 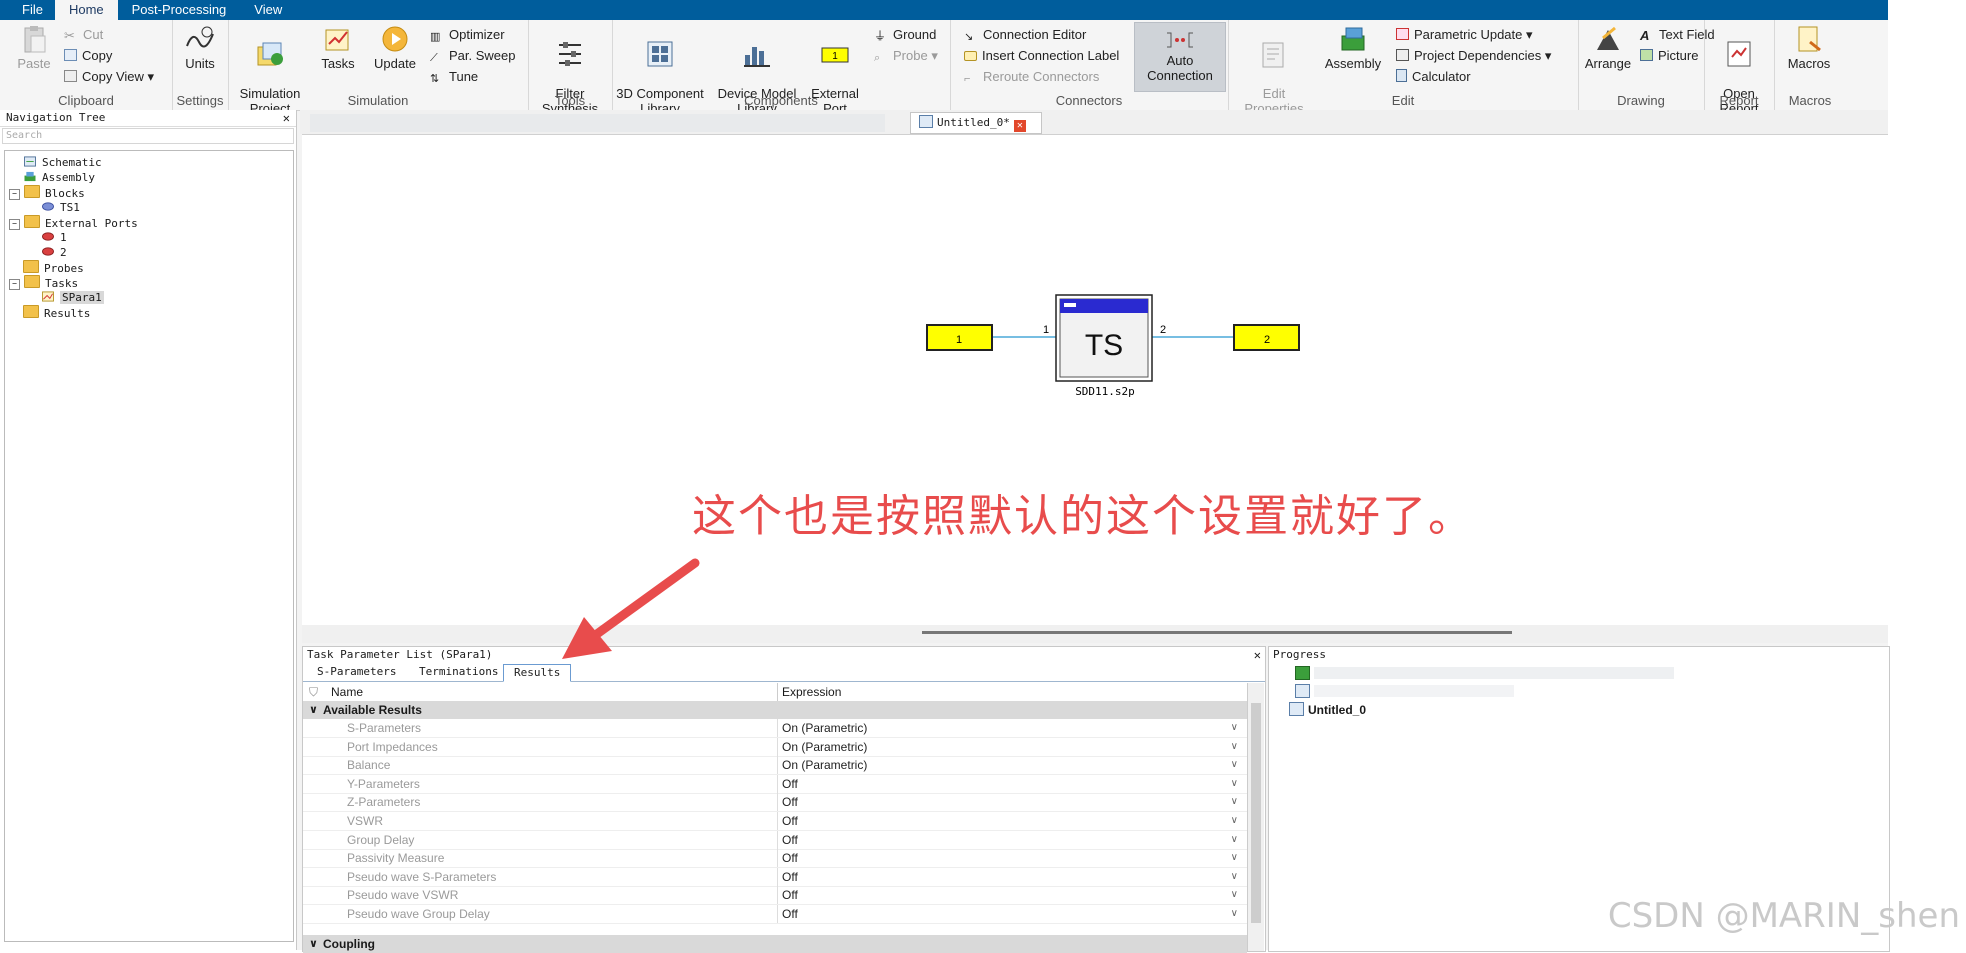 What do you see at coordinates (200, 37) in the screenshot?
I see `units-icon` at bounding box center [200, 37].